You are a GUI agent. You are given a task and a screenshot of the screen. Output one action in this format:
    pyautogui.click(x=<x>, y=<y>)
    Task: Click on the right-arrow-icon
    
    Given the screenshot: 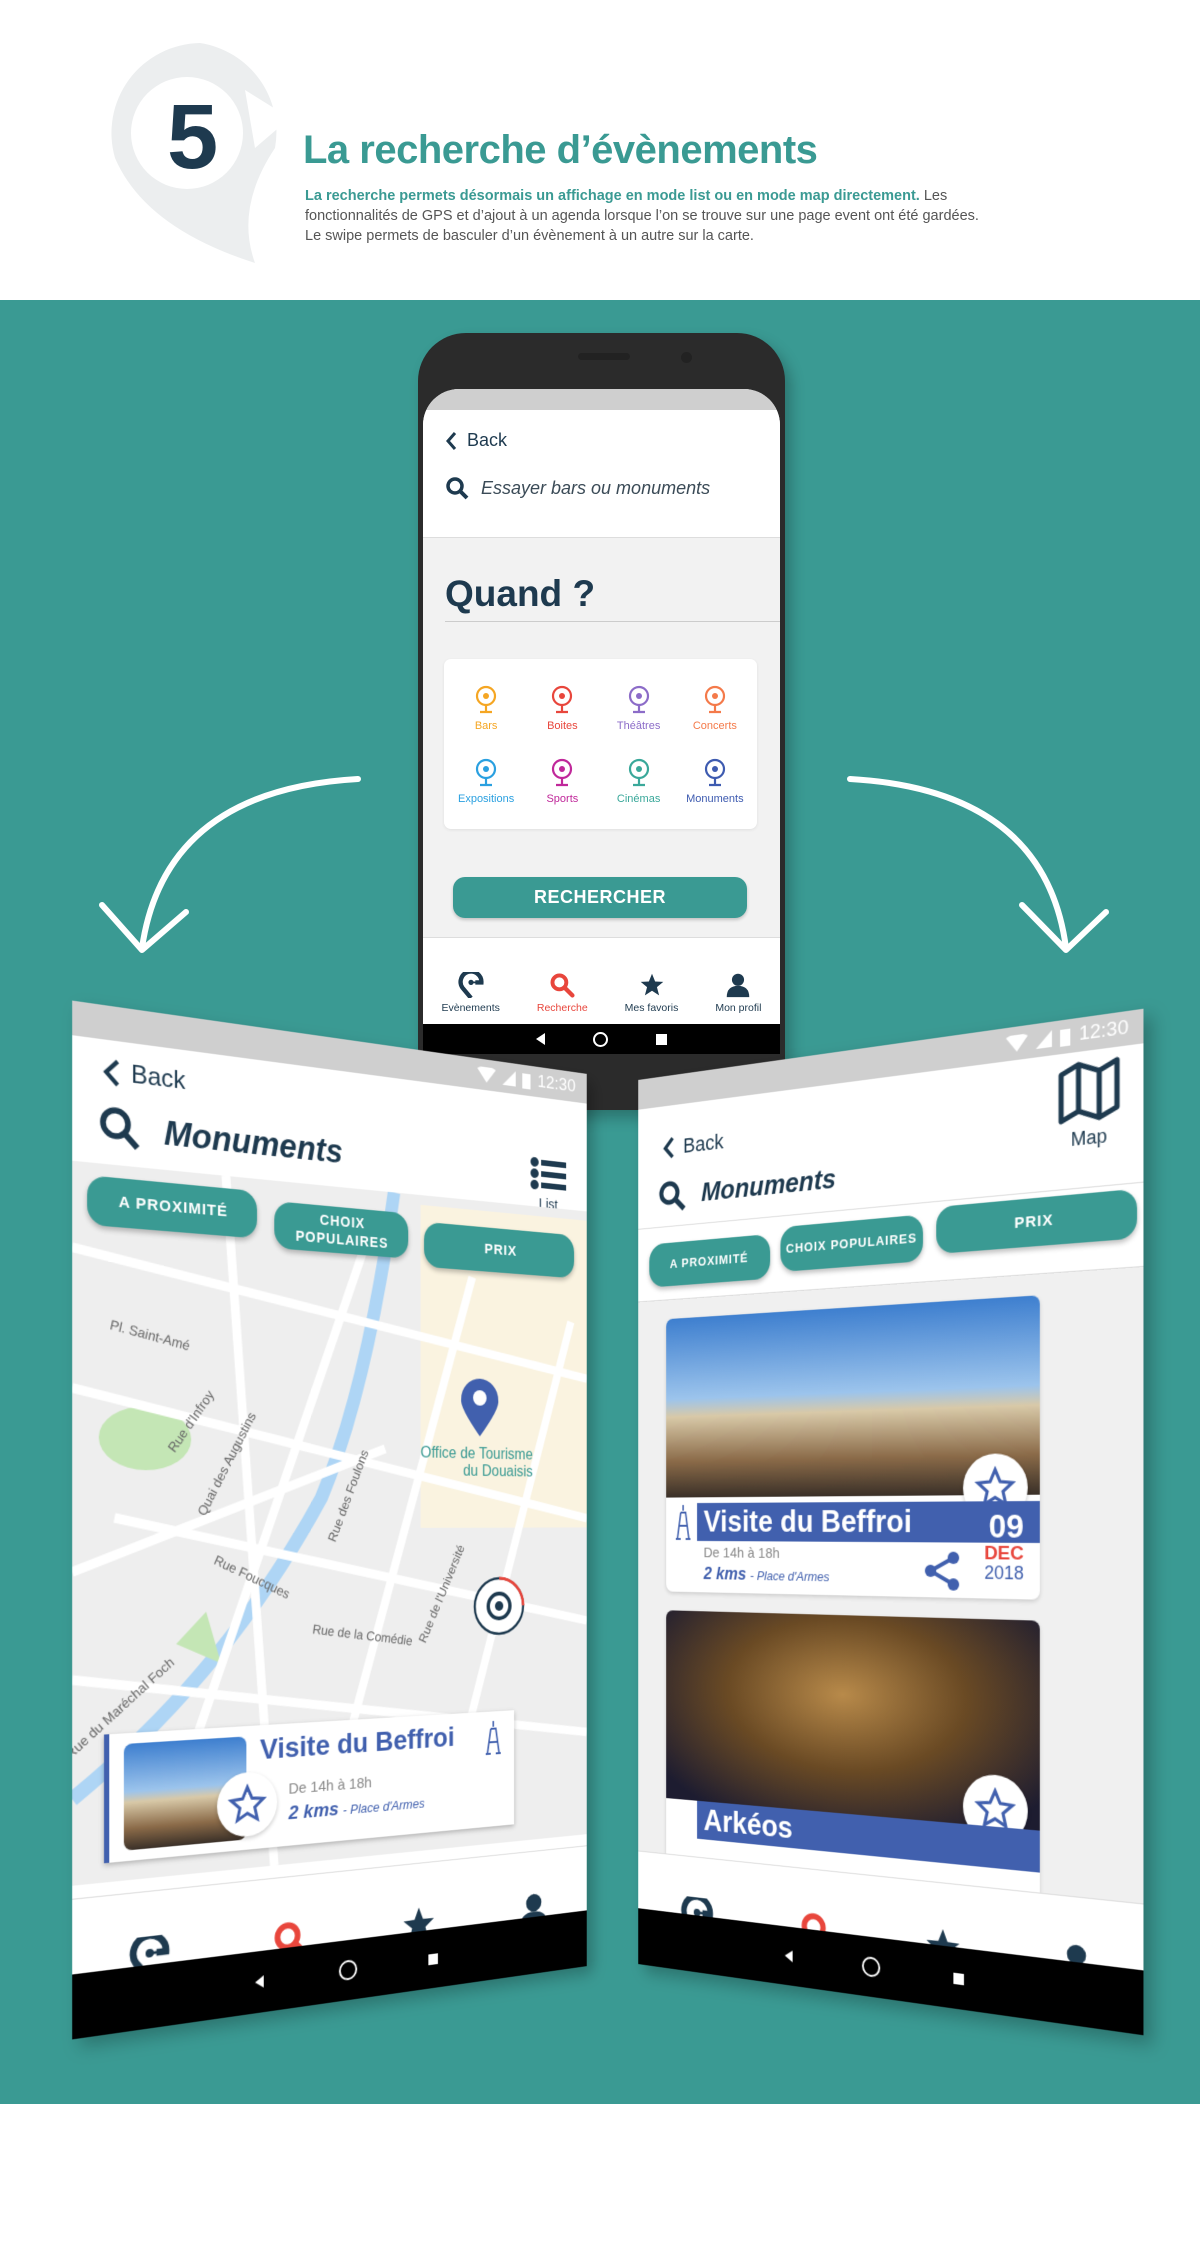 What is the action you would take?
    pyautogui.click(x=958, y=863)
    